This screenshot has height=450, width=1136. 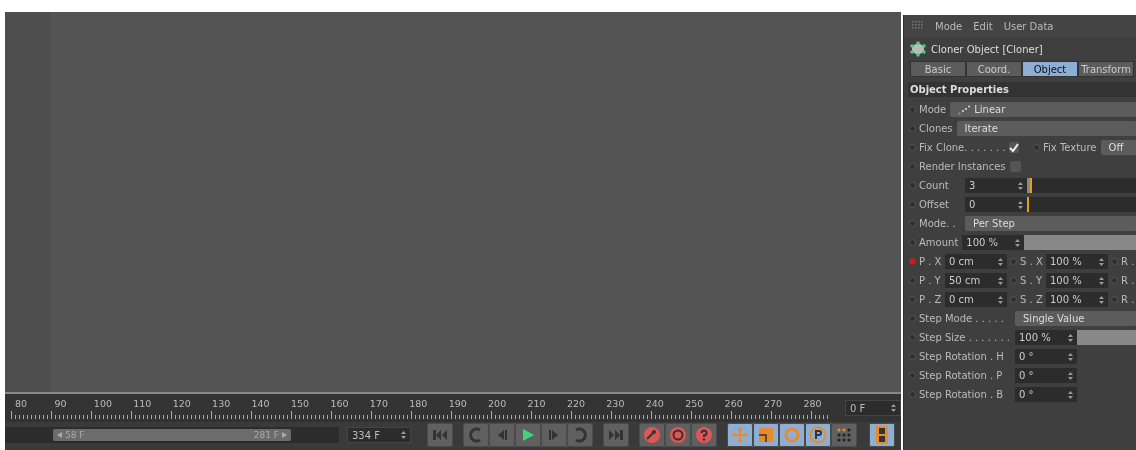 I want to click on transform-mode-dropdown: Per Step, so click(x=1050, y=223).